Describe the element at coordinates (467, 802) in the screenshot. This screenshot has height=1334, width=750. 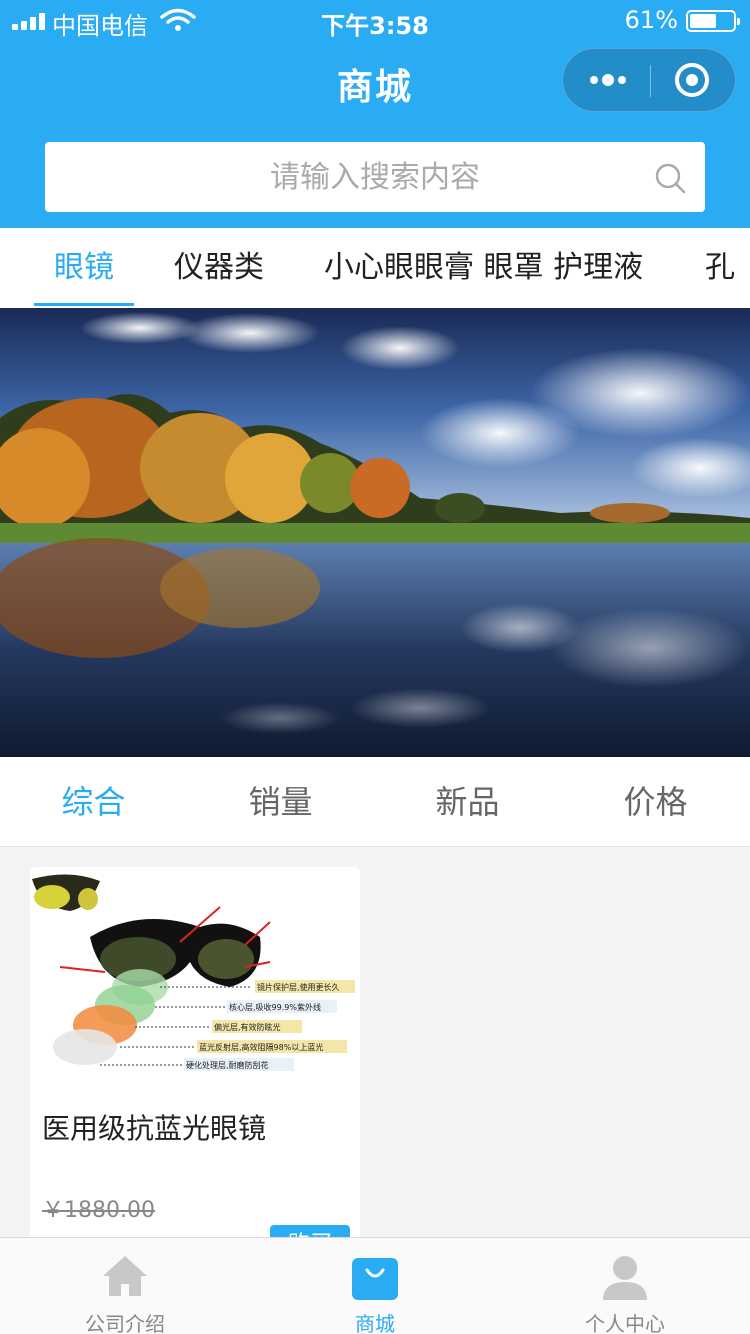
I see `sort-newest: 新品` at that location.